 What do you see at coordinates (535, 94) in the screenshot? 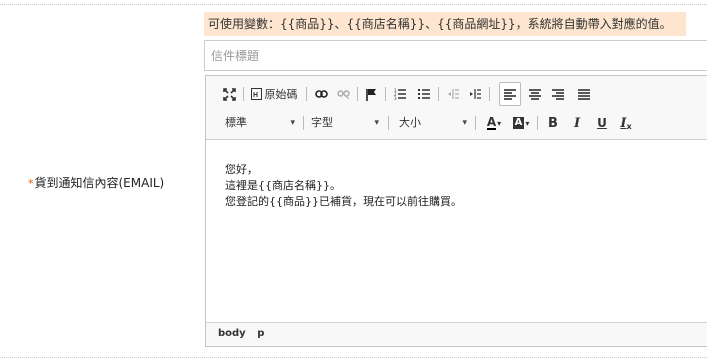
I see `align-center-icon` at bounding box center [535, 94].